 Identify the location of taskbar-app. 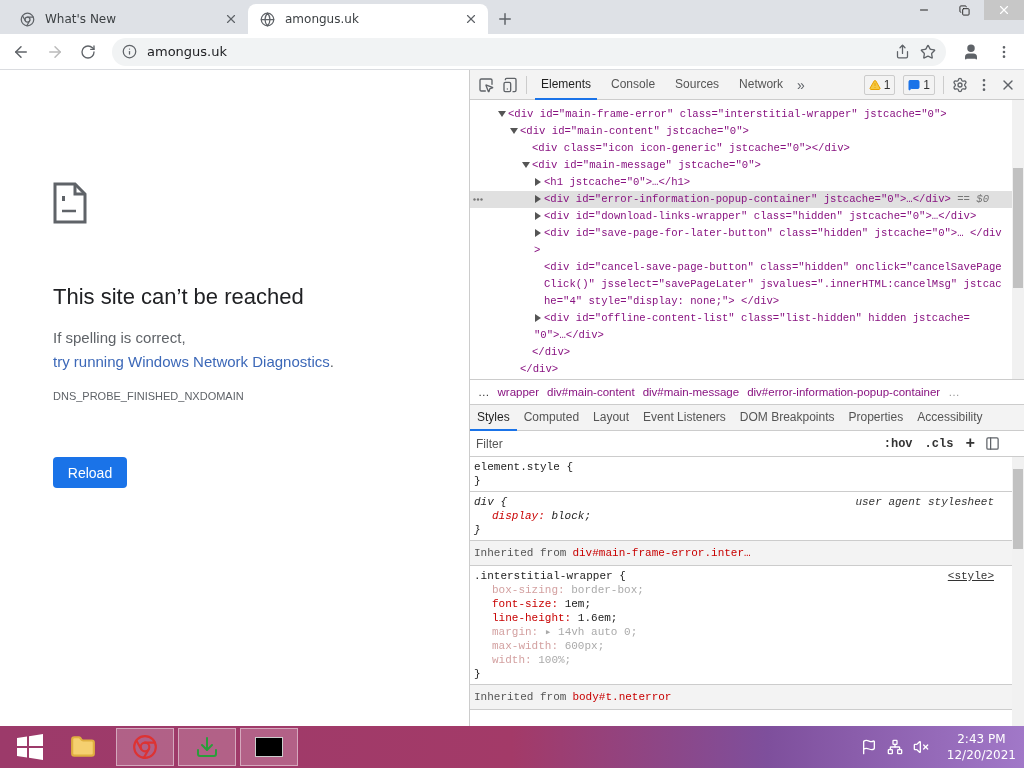
(269, 747).